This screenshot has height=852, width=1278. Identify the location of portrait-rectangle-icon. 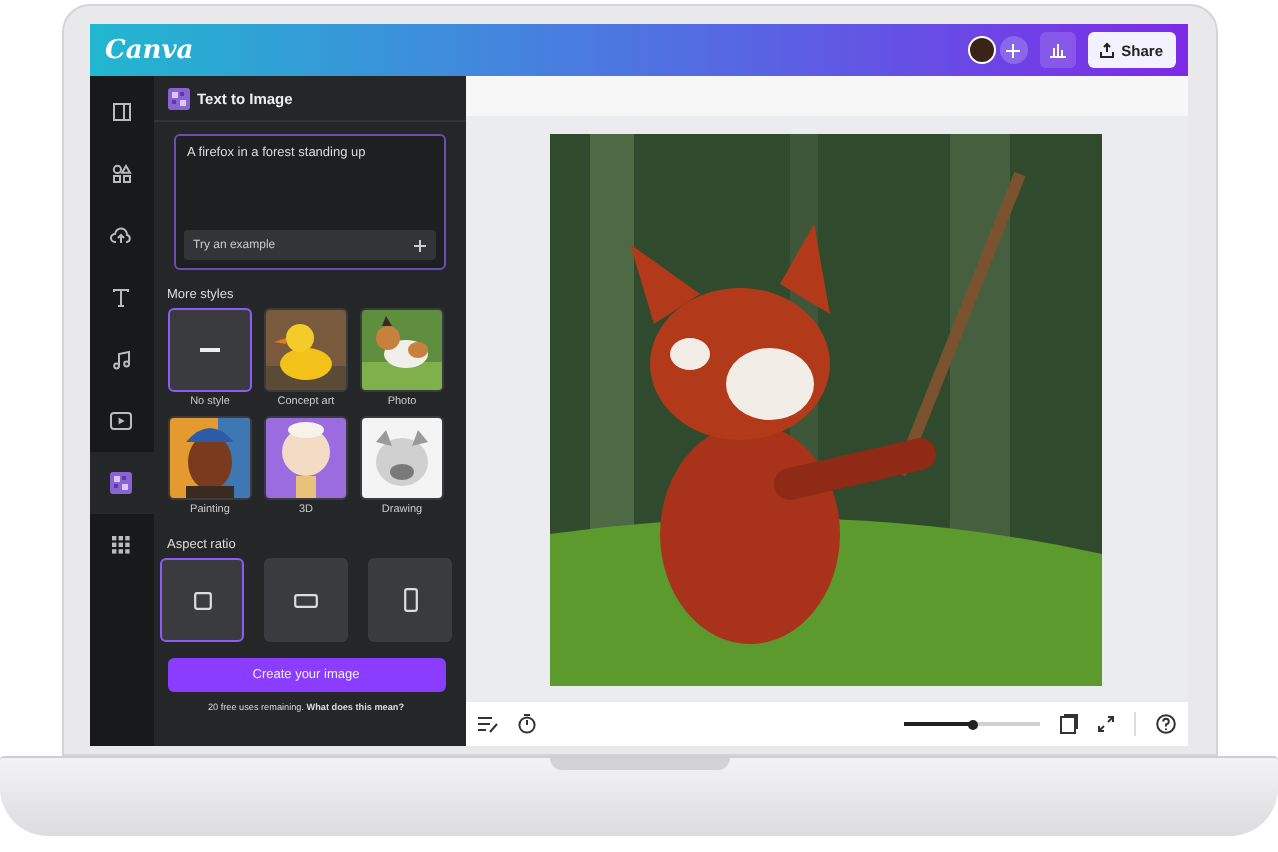
(410, 600).